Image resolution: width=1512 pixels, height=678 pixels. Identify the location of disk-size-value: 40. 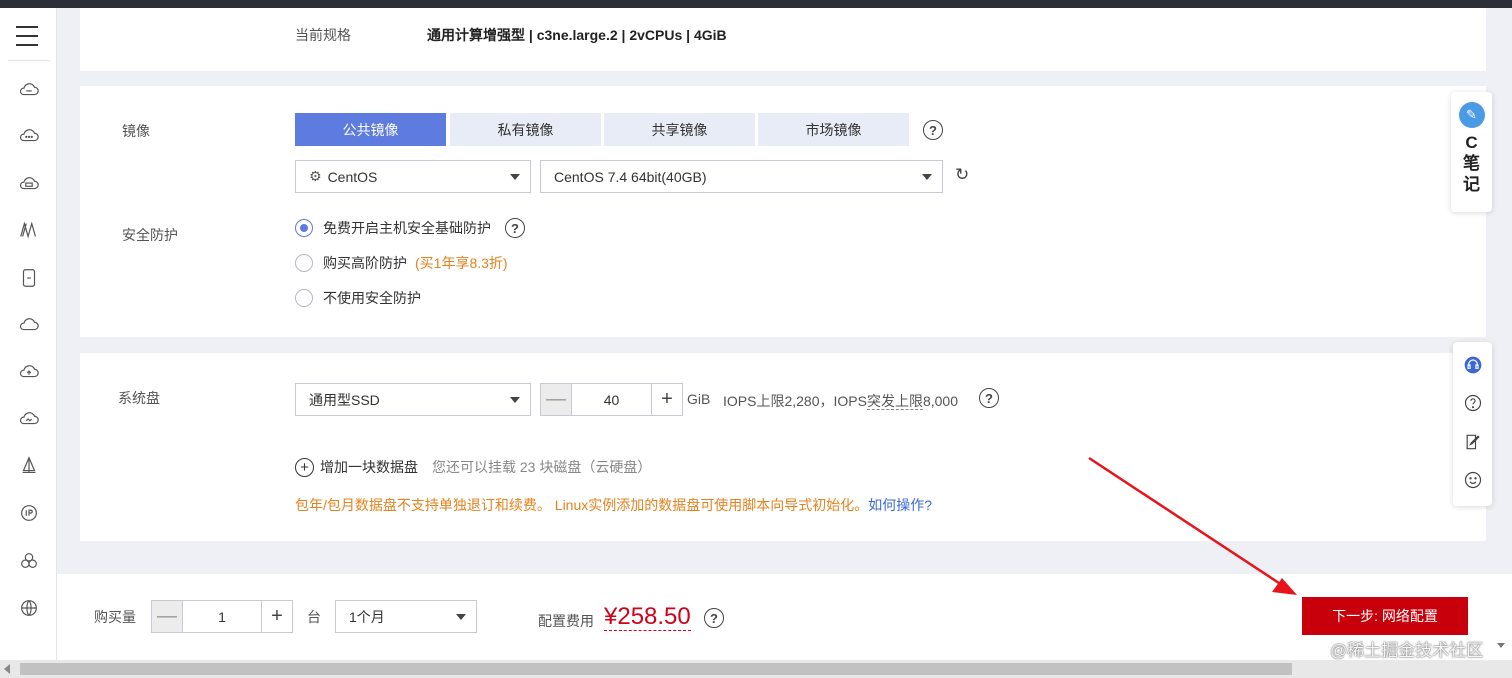
(611, 399).